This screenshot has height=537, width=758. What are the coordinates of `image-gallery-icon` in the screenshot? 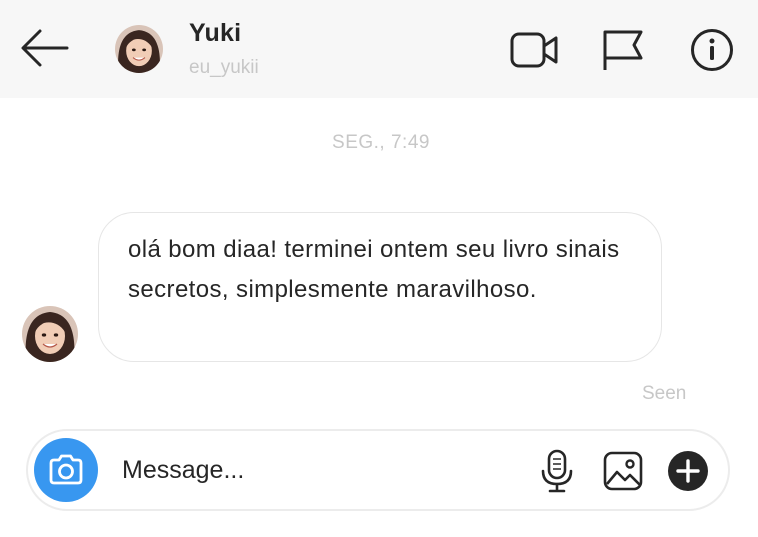 It's located at (623, 471).